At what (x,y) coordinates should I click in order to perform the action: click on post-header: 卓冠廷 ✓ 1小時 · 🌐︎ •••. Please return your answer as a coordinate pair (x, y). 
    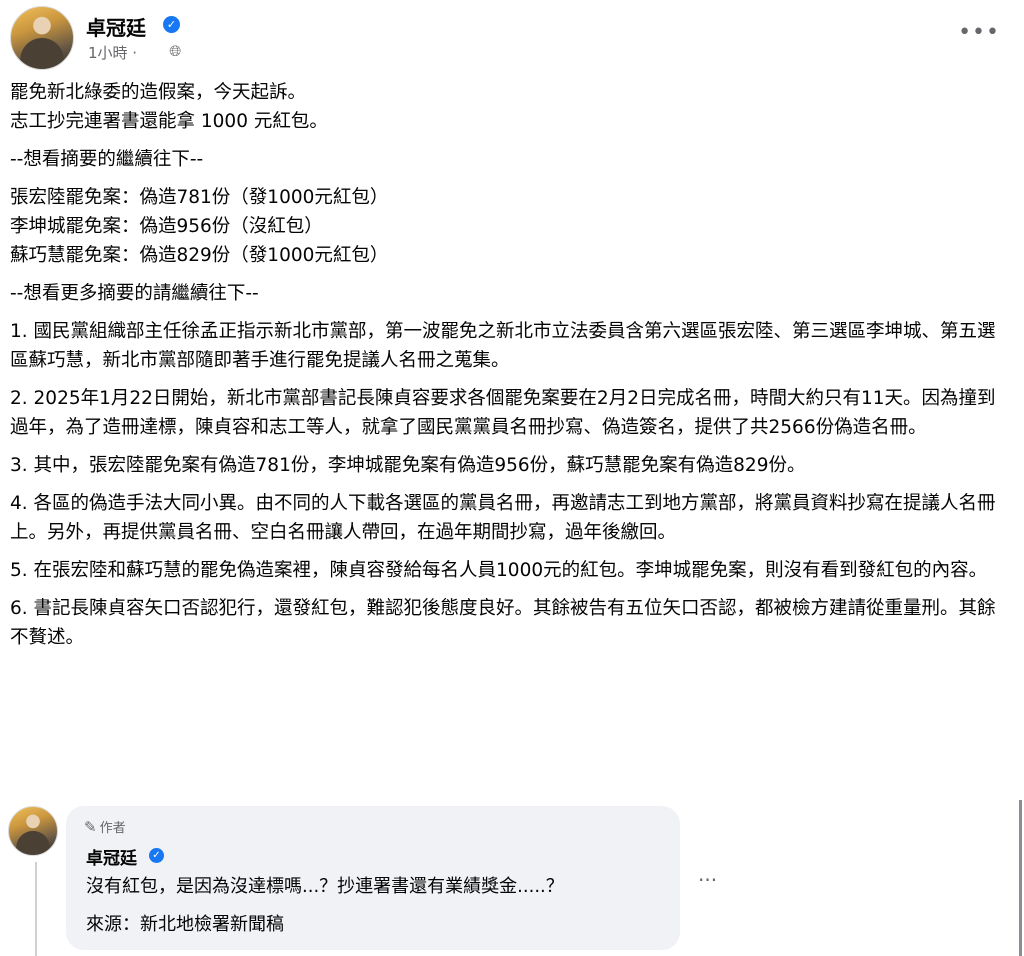
    Looking at the image, I should click on (512, 38).